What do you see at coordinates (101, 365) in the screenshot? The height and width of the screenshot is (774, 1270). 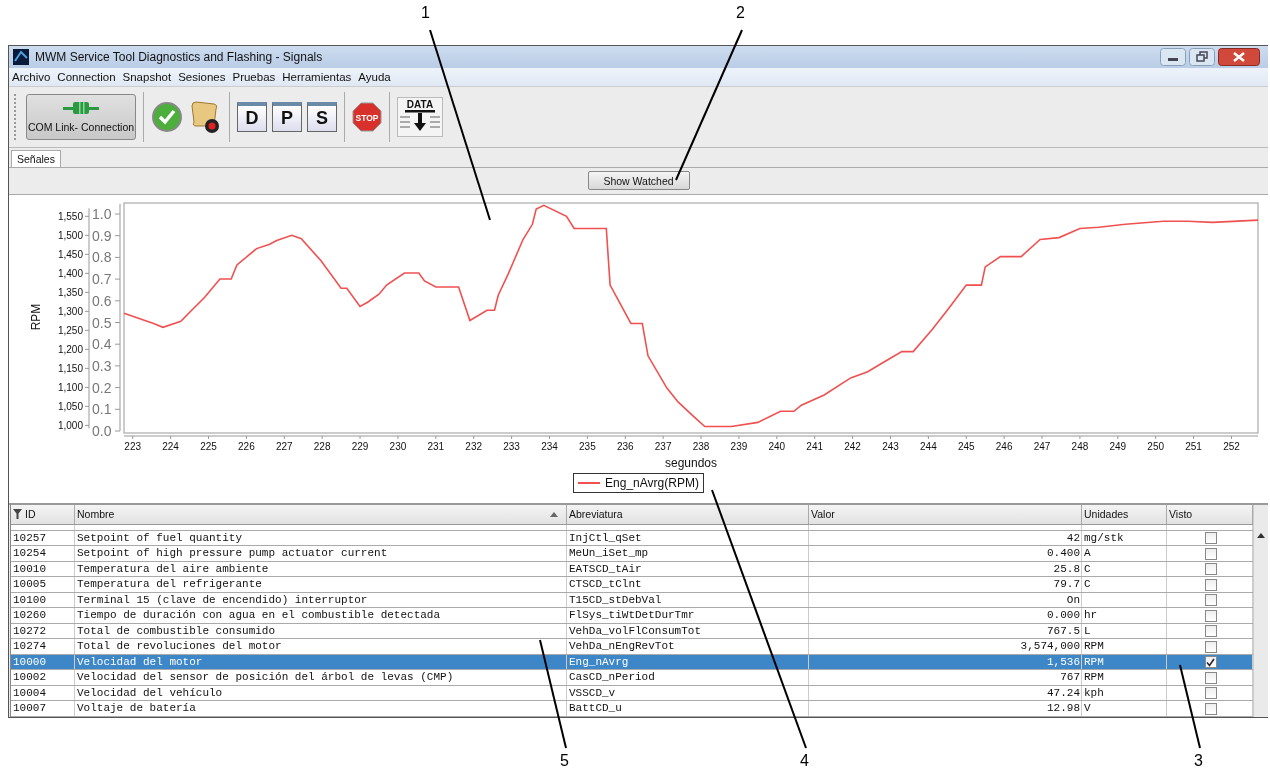 I see `y-tick-label: 0.3` at bounding box center [101, 365].